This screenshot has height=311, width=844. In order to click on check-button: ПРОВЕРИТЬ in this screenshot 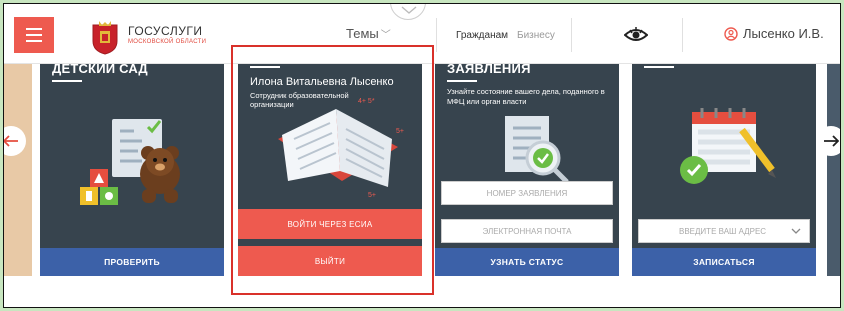, I will do `click(132, 262)`.